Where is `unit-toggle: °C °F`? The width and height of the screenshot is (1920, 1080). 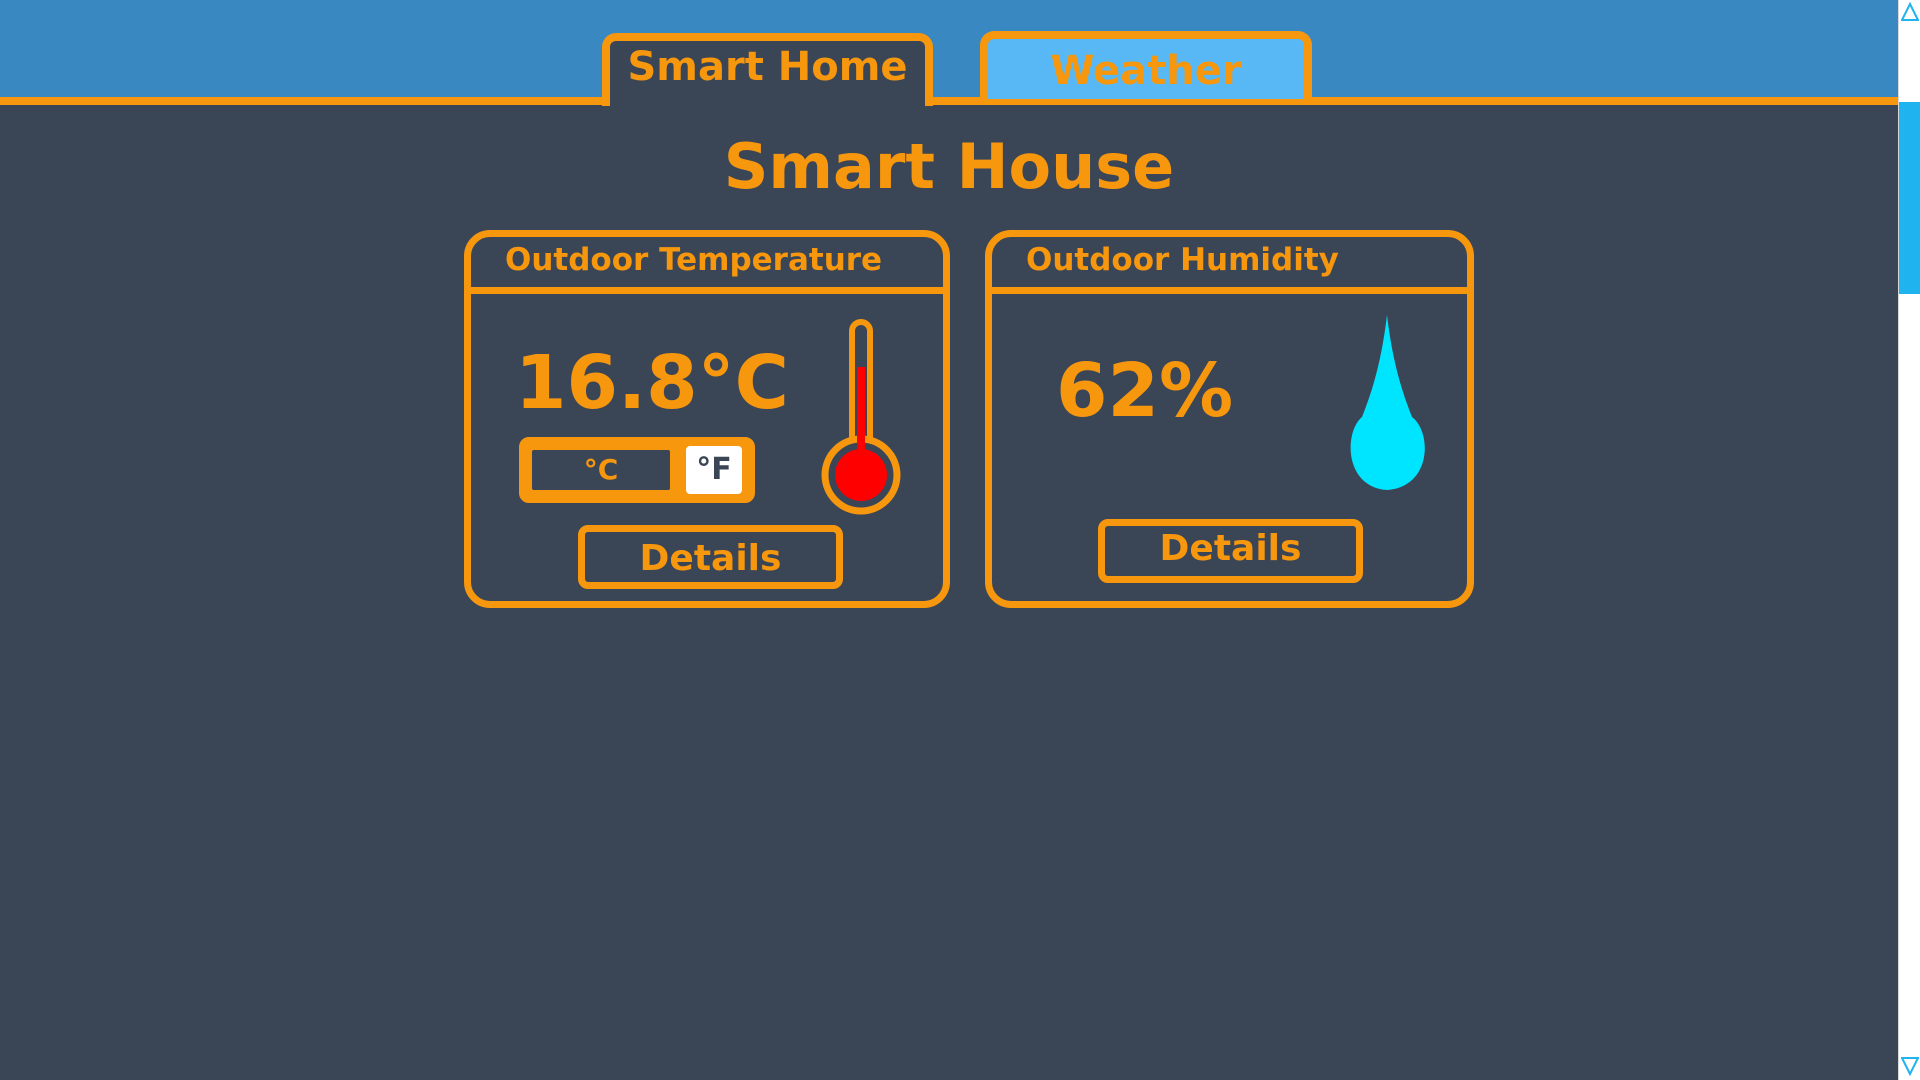
unit-toggle: °C °F is located at coordinates (637, 470).